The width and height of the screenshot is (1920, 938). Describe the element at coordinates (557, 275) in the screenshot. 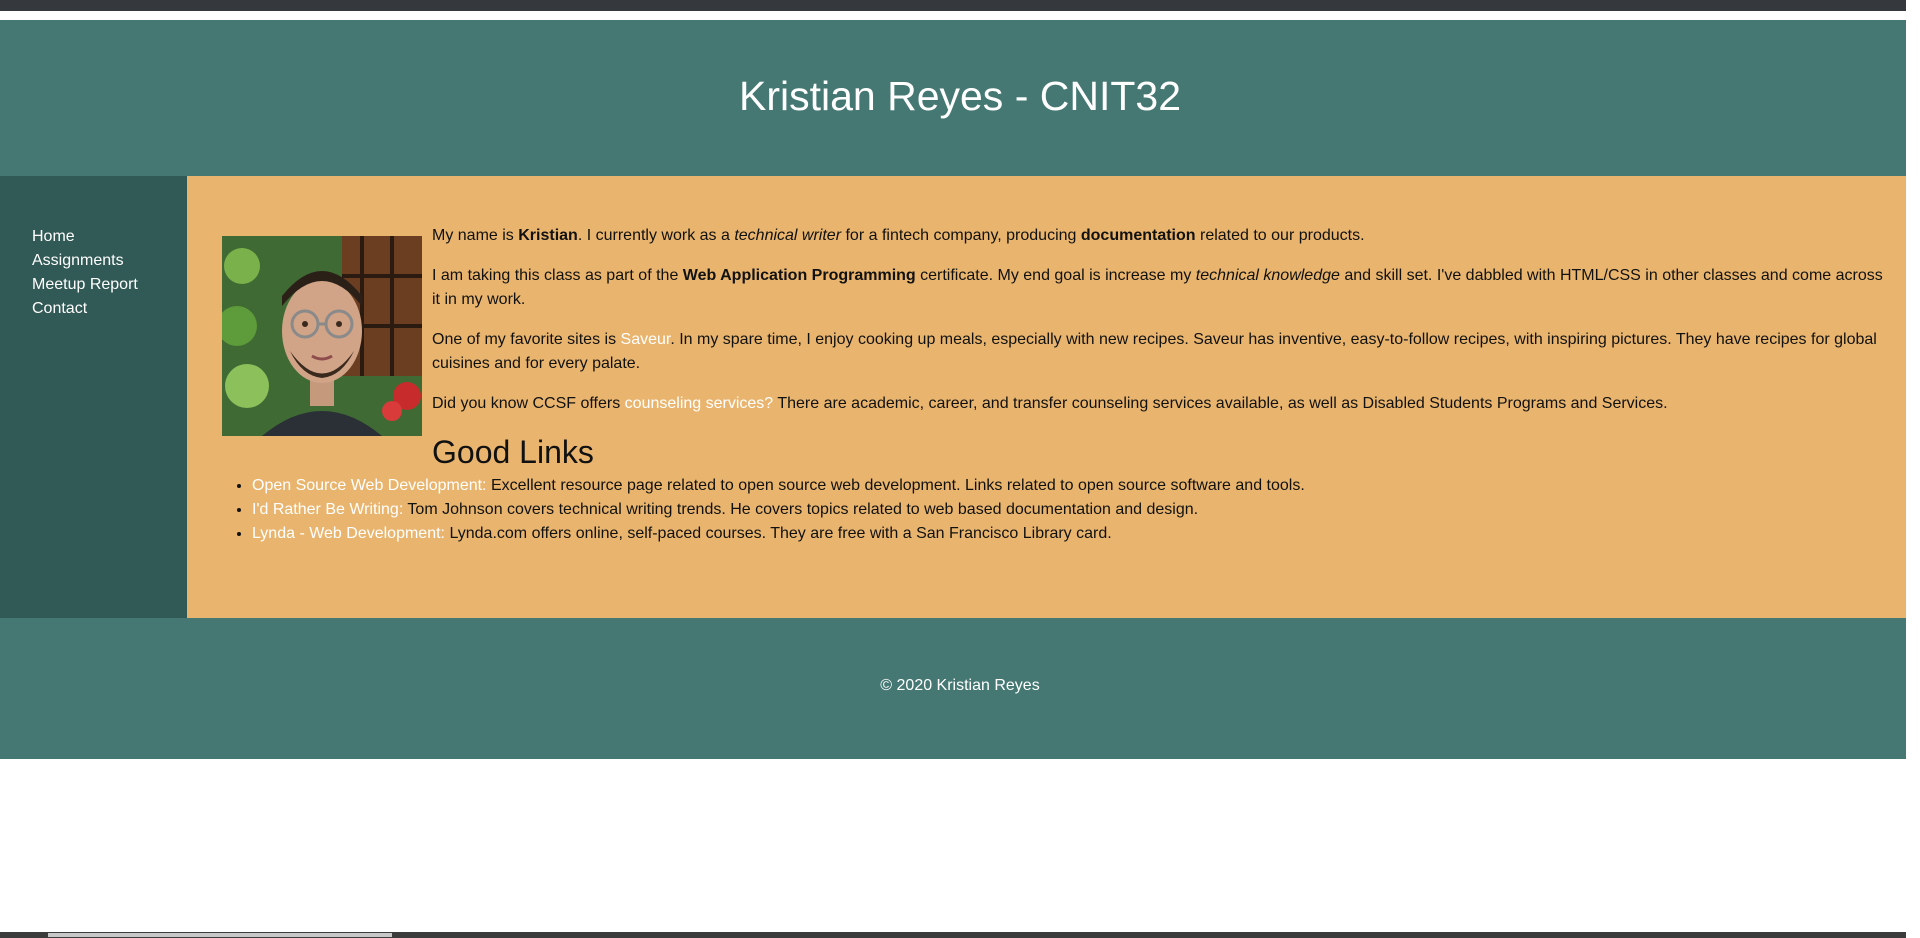

I see `class-text-1: I am taking this class as part of the` at that location.